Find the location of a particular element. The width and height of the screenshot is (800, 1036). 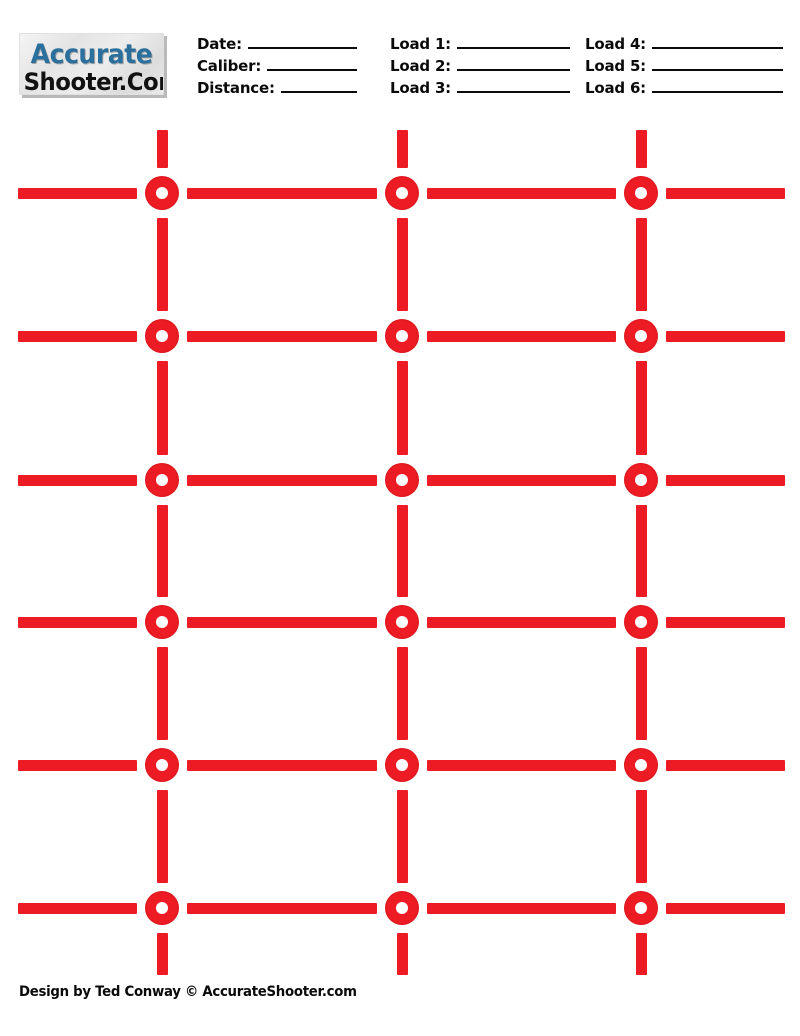

aim-point-r5-c3 is located at coordinates (641, 765).